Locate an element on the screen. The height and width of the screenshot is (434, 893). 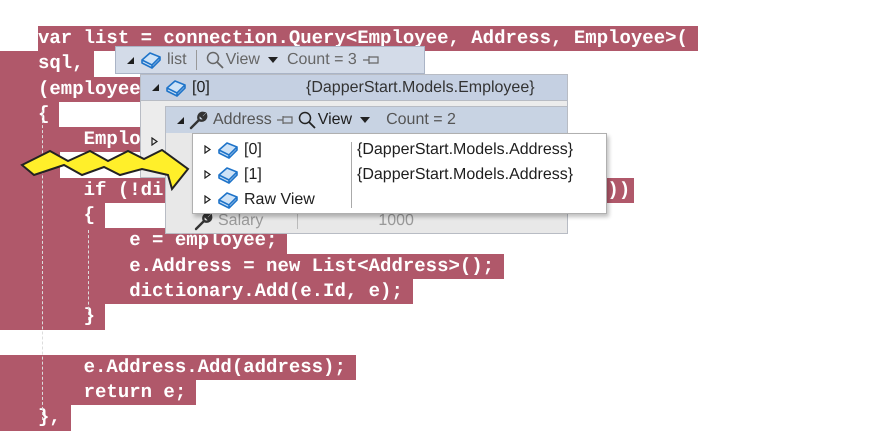
item-name: Raw View is located at coordinates (279, 199).